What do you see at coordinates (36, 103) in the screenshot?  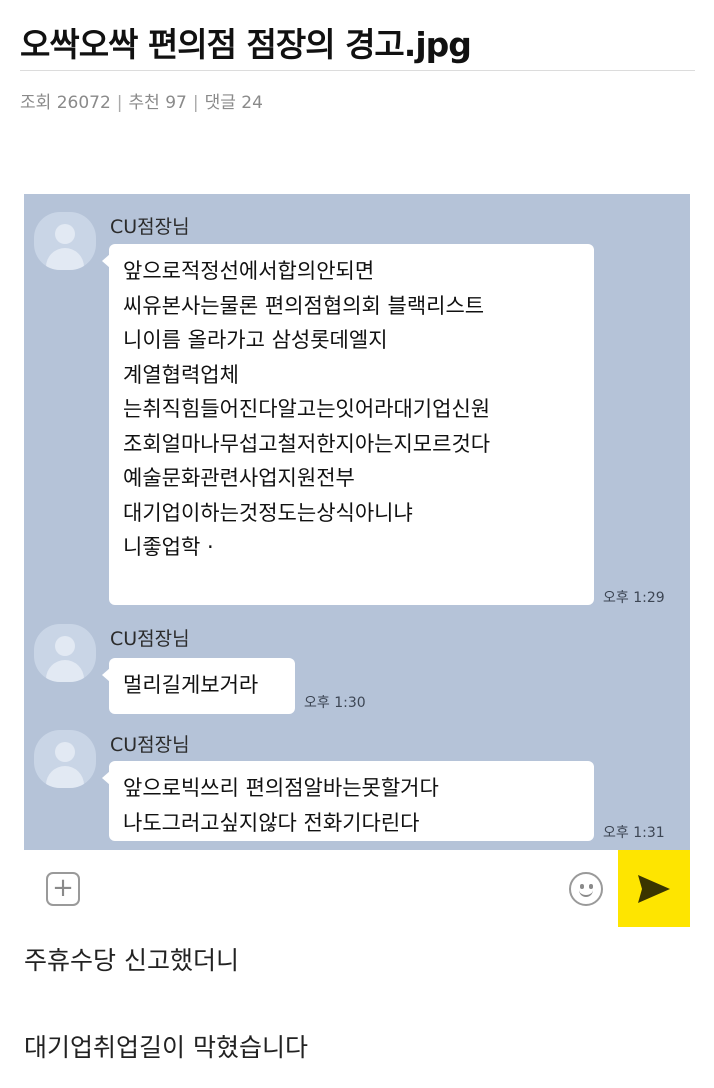 I see `views-label: 조회` at bounding box center [36, 103].